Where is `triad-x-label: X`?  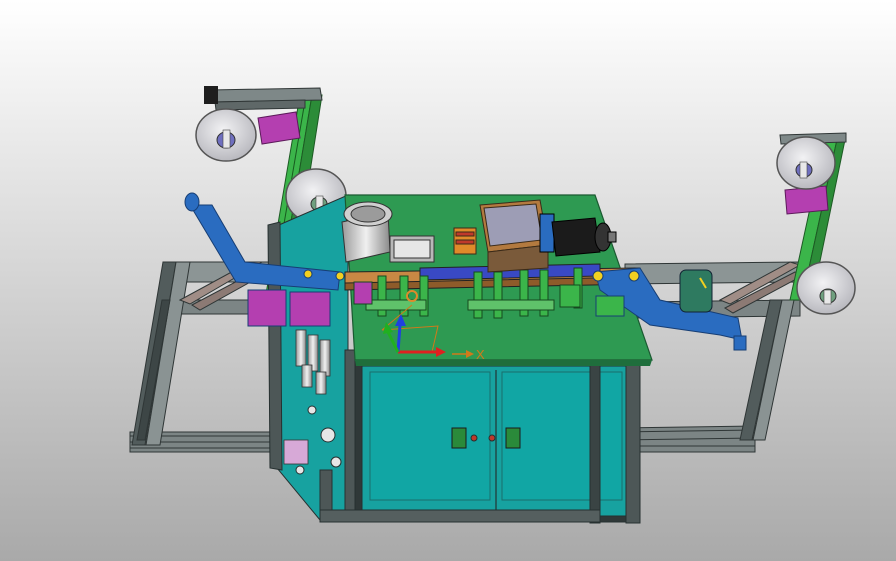
triad-x-label: X is located at coordinates (480, 354).